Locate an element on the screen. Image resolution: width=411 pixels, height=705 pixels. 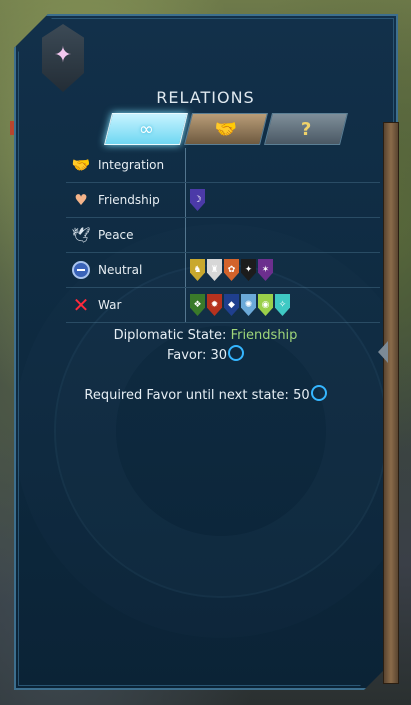
faction-shield: ❖ is located at coordinates (197, 305).